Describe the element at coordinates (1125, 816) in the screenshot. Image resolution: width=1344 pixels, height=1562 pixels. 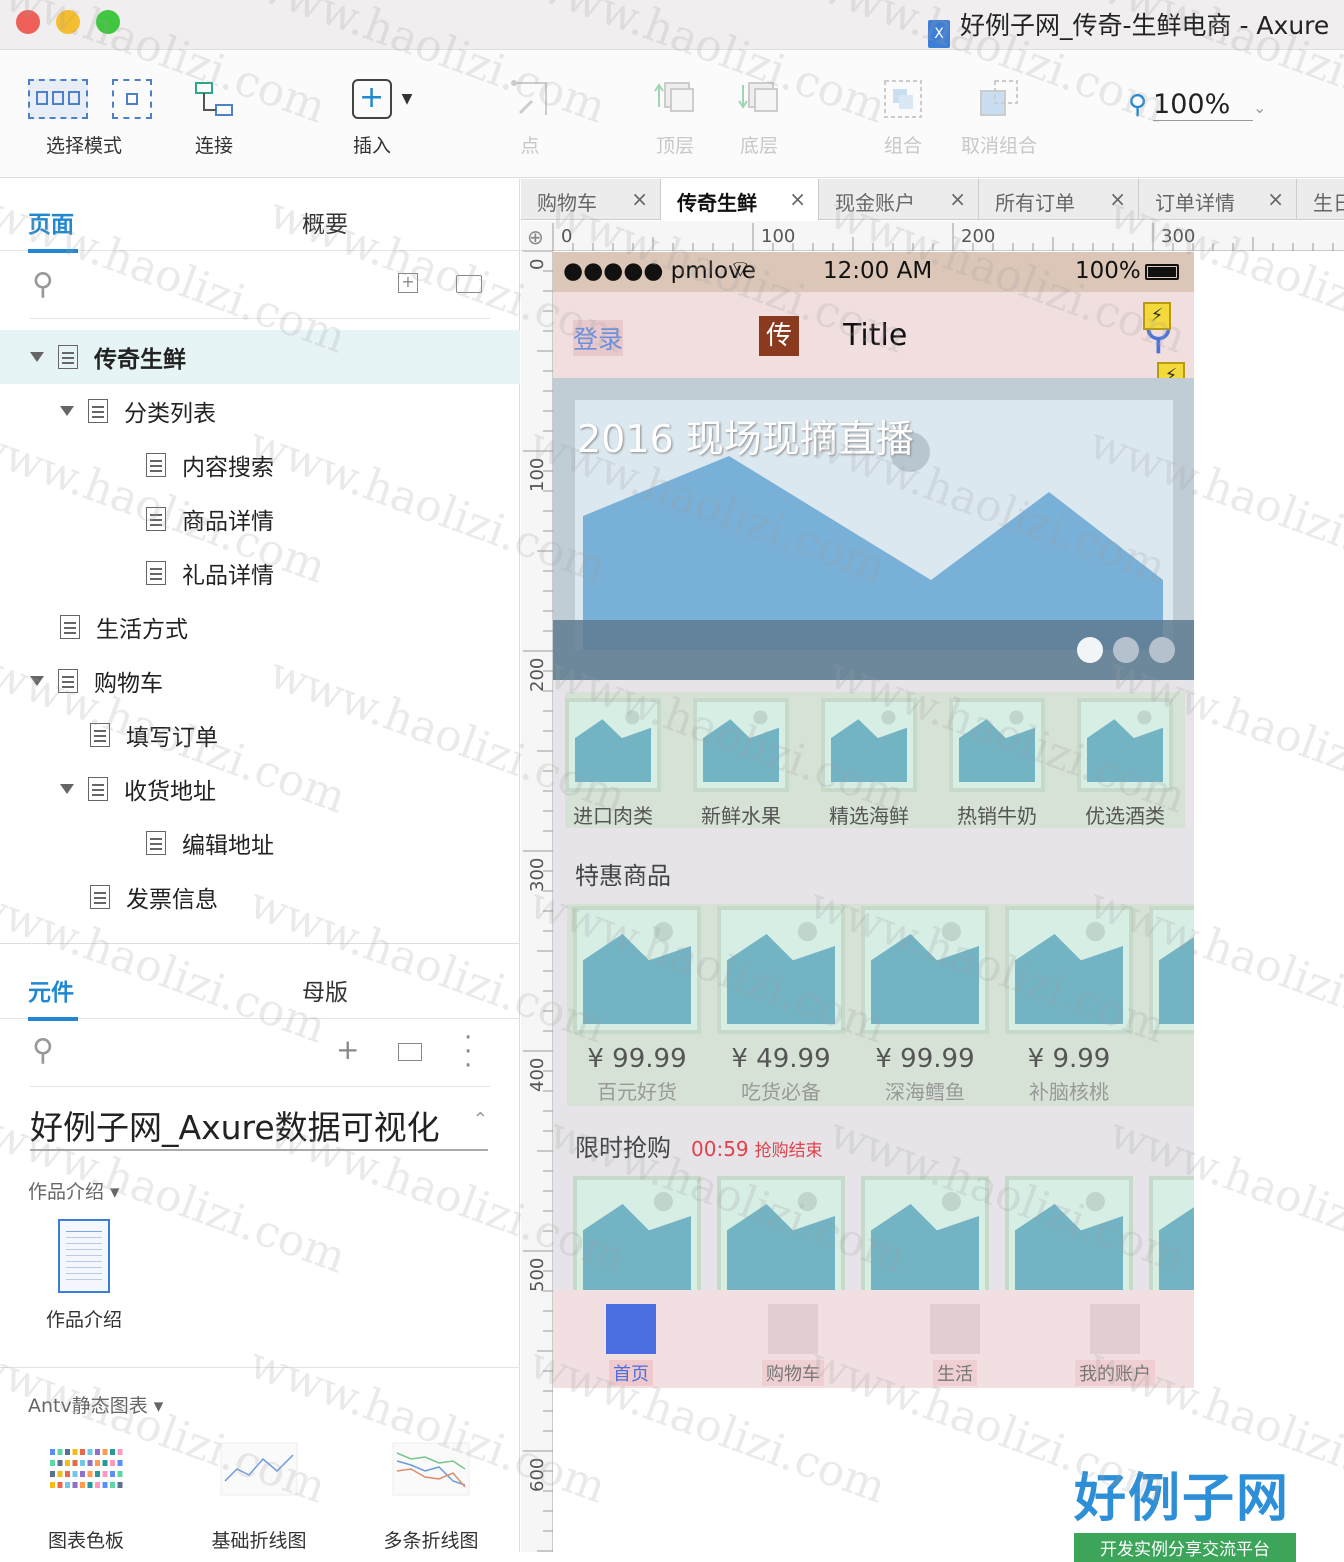
I see `category-label: 优选酒类` at that location.